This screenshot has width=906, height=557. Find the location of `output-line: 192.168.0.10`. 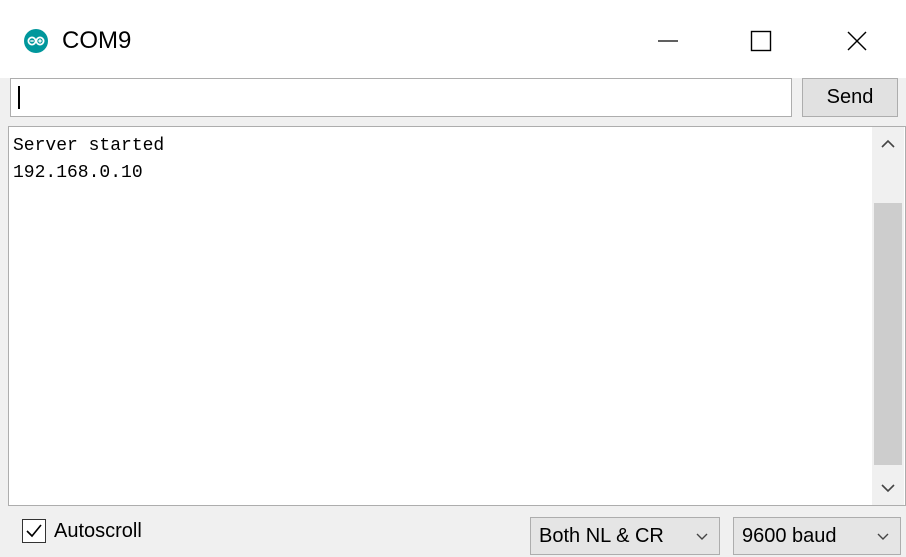

output-line: 192.168.0.10 is located at coordinates (78, 173).